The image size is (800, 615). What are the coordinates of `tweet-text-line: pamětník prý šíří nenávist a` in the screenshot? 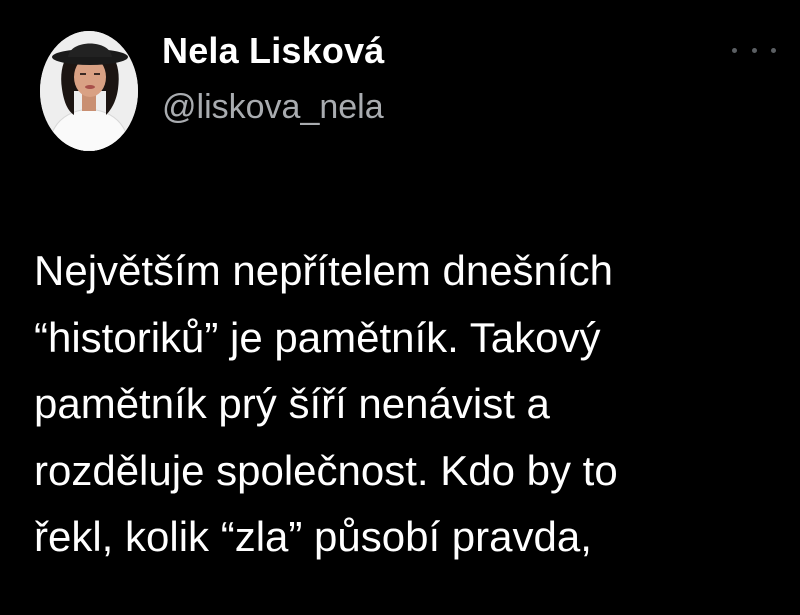 It's located at (292, 403).